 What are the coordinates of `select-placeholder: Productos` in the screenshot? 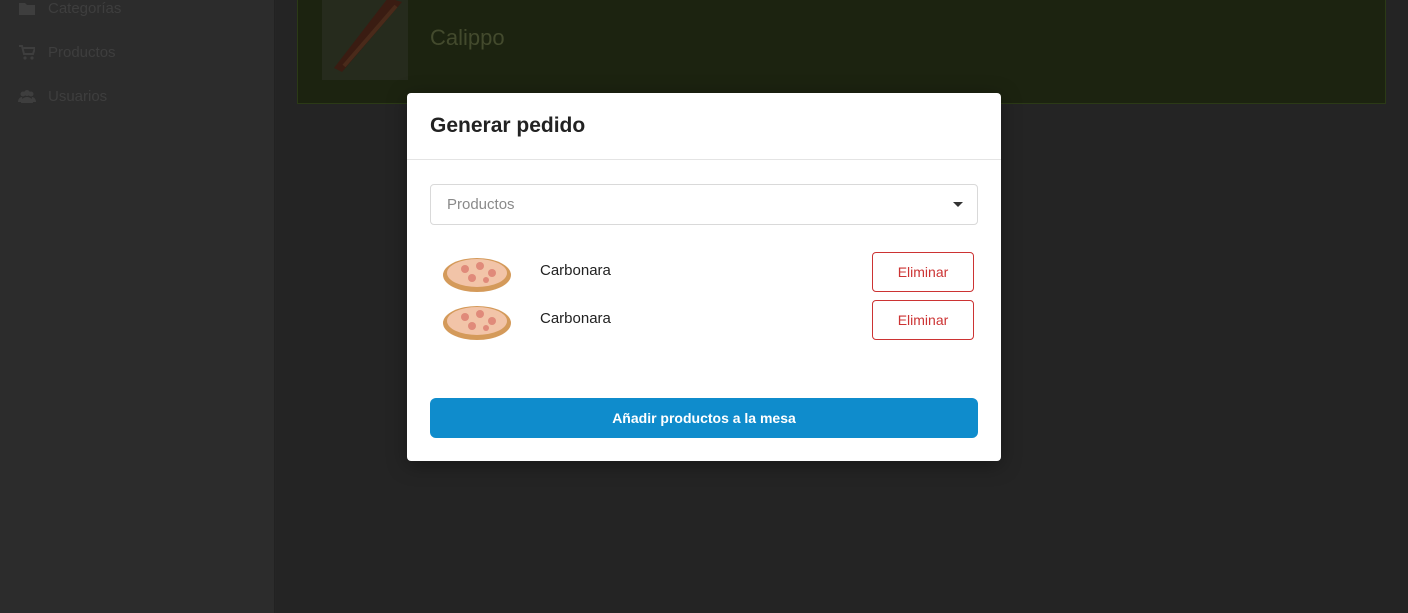 It's located at (481, 204).